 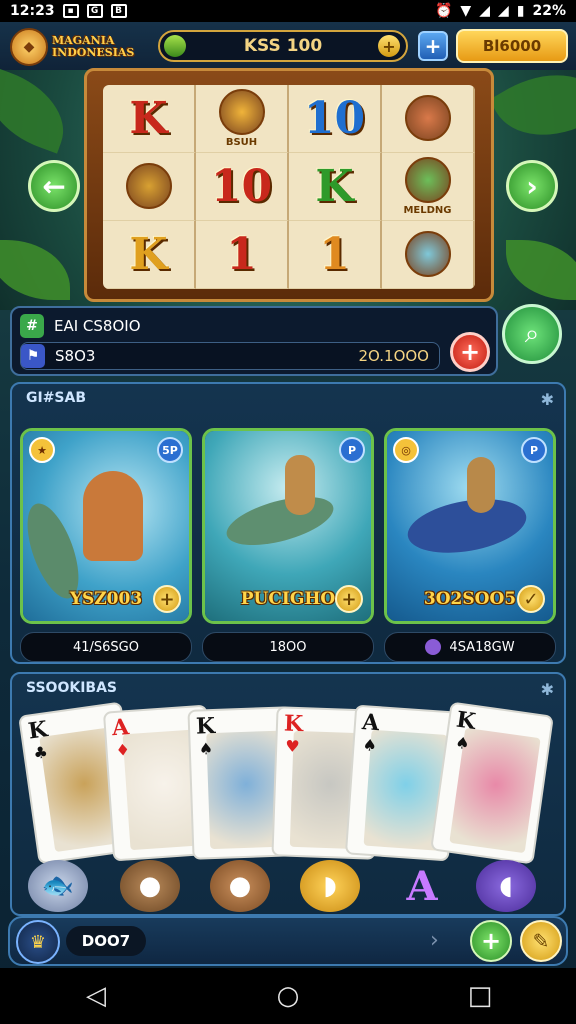 I want to click on home-icon: ○, so click(x=288, y=996).